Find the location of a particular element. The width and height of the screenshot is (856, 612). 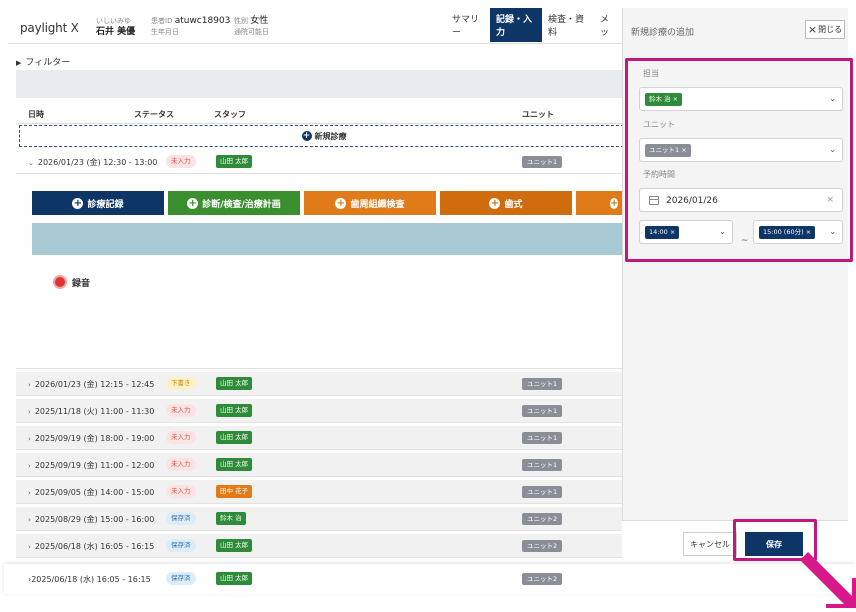

status-badge: 下書き is located at coordinates (181, 383).